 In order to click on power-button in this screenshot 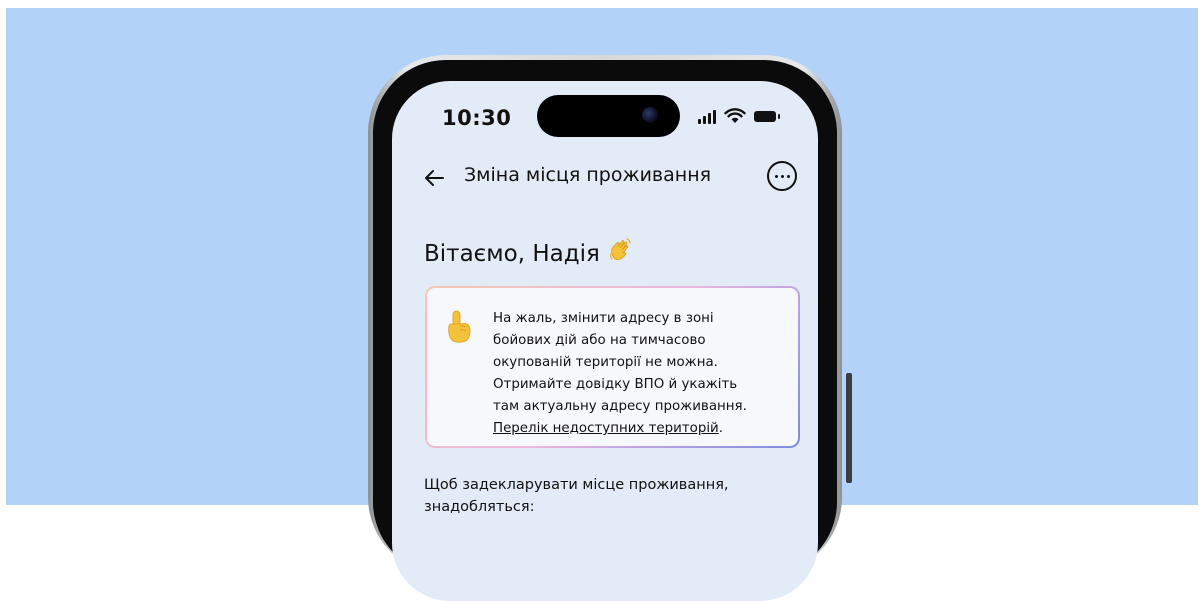, I will do `click(849, 428)`.